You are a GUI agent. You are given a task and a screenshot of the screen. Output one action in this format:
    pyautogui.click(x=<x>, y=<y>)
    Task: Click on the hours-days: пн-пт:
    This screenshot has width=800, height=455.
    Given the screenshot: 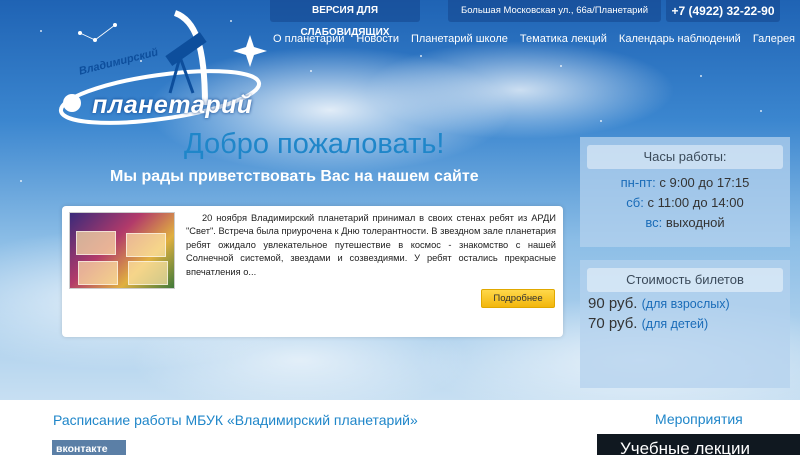 What is the action you would take?
    pyautogui.click(x=638, y=182)
    